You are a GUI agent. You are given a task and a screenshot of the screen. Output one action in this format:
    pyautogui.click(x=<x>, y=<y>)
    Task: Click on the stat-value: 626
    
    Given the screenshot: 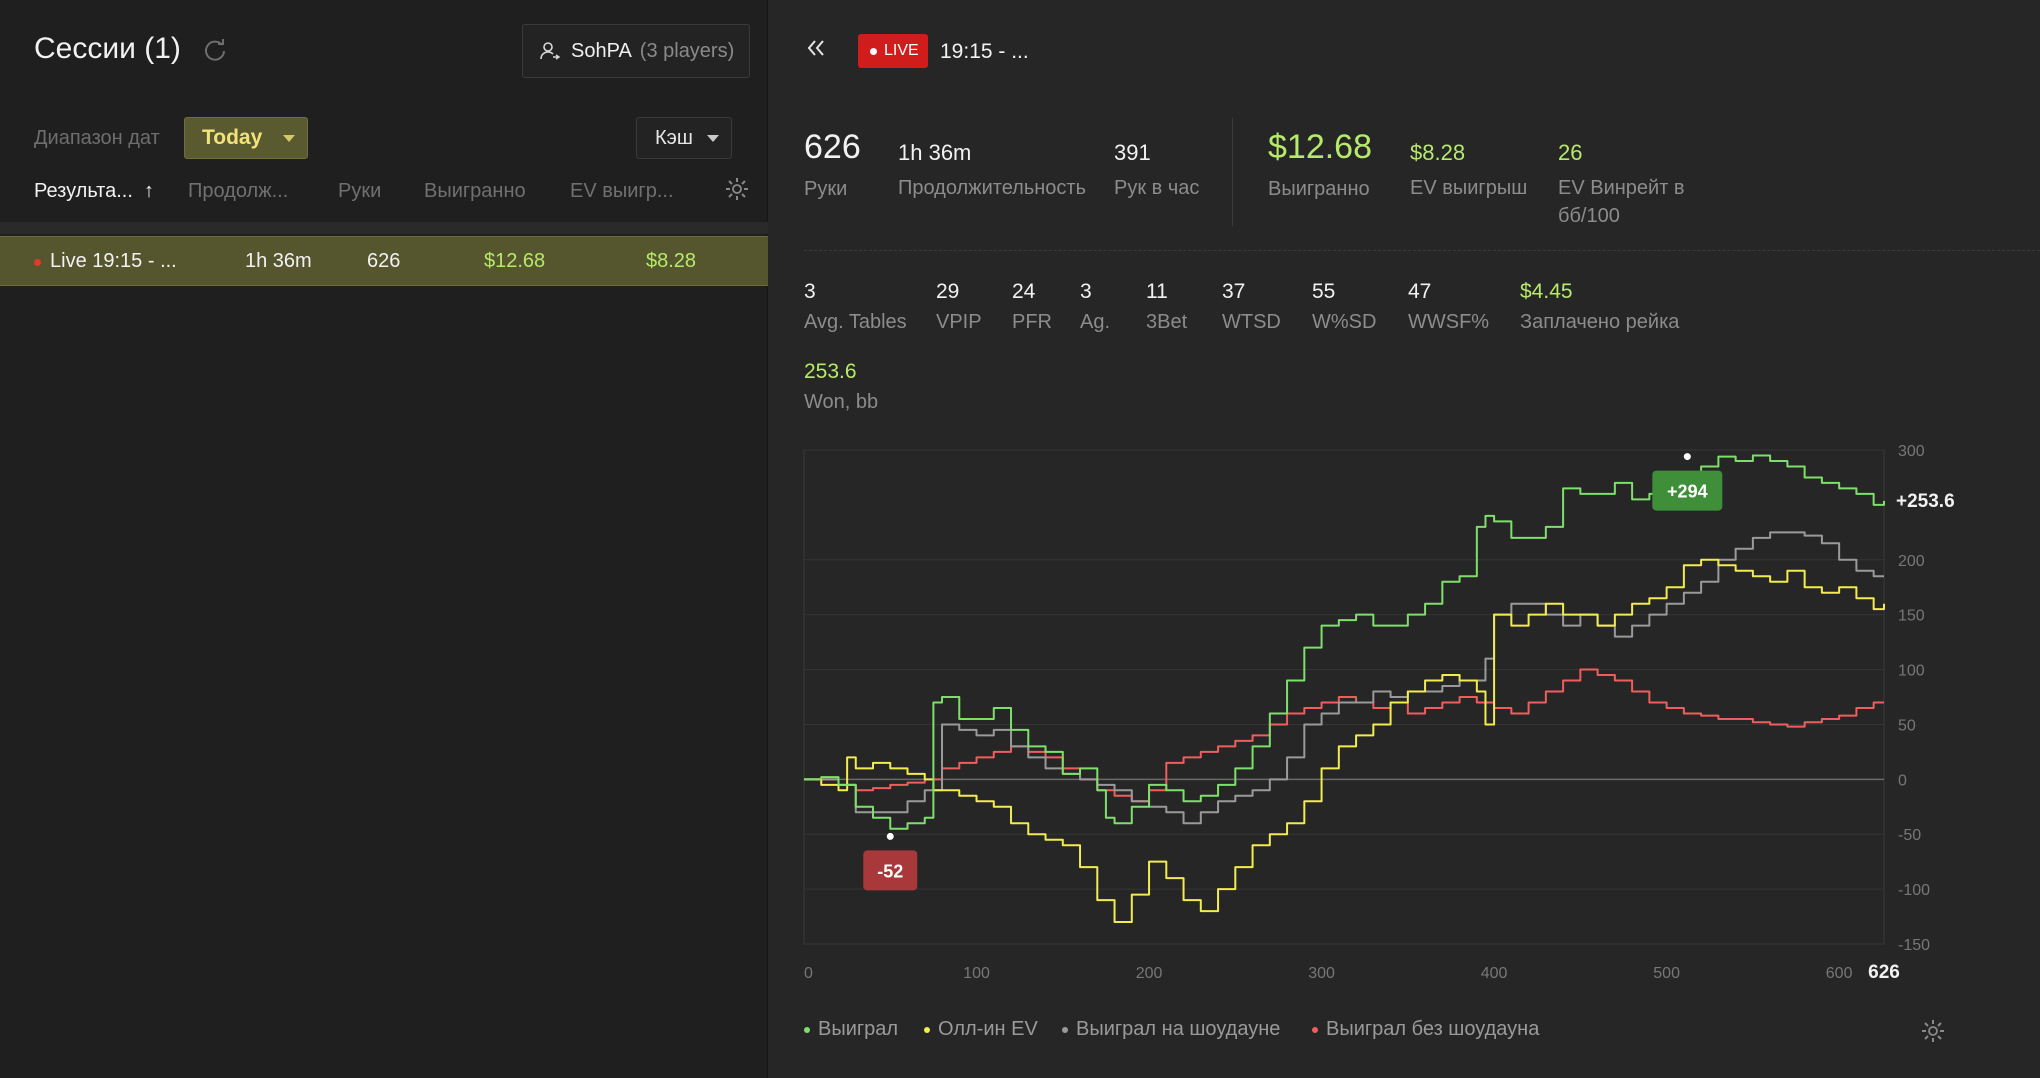 What is the action you would take?
    pyautogui.click(x=832, y=147)
    